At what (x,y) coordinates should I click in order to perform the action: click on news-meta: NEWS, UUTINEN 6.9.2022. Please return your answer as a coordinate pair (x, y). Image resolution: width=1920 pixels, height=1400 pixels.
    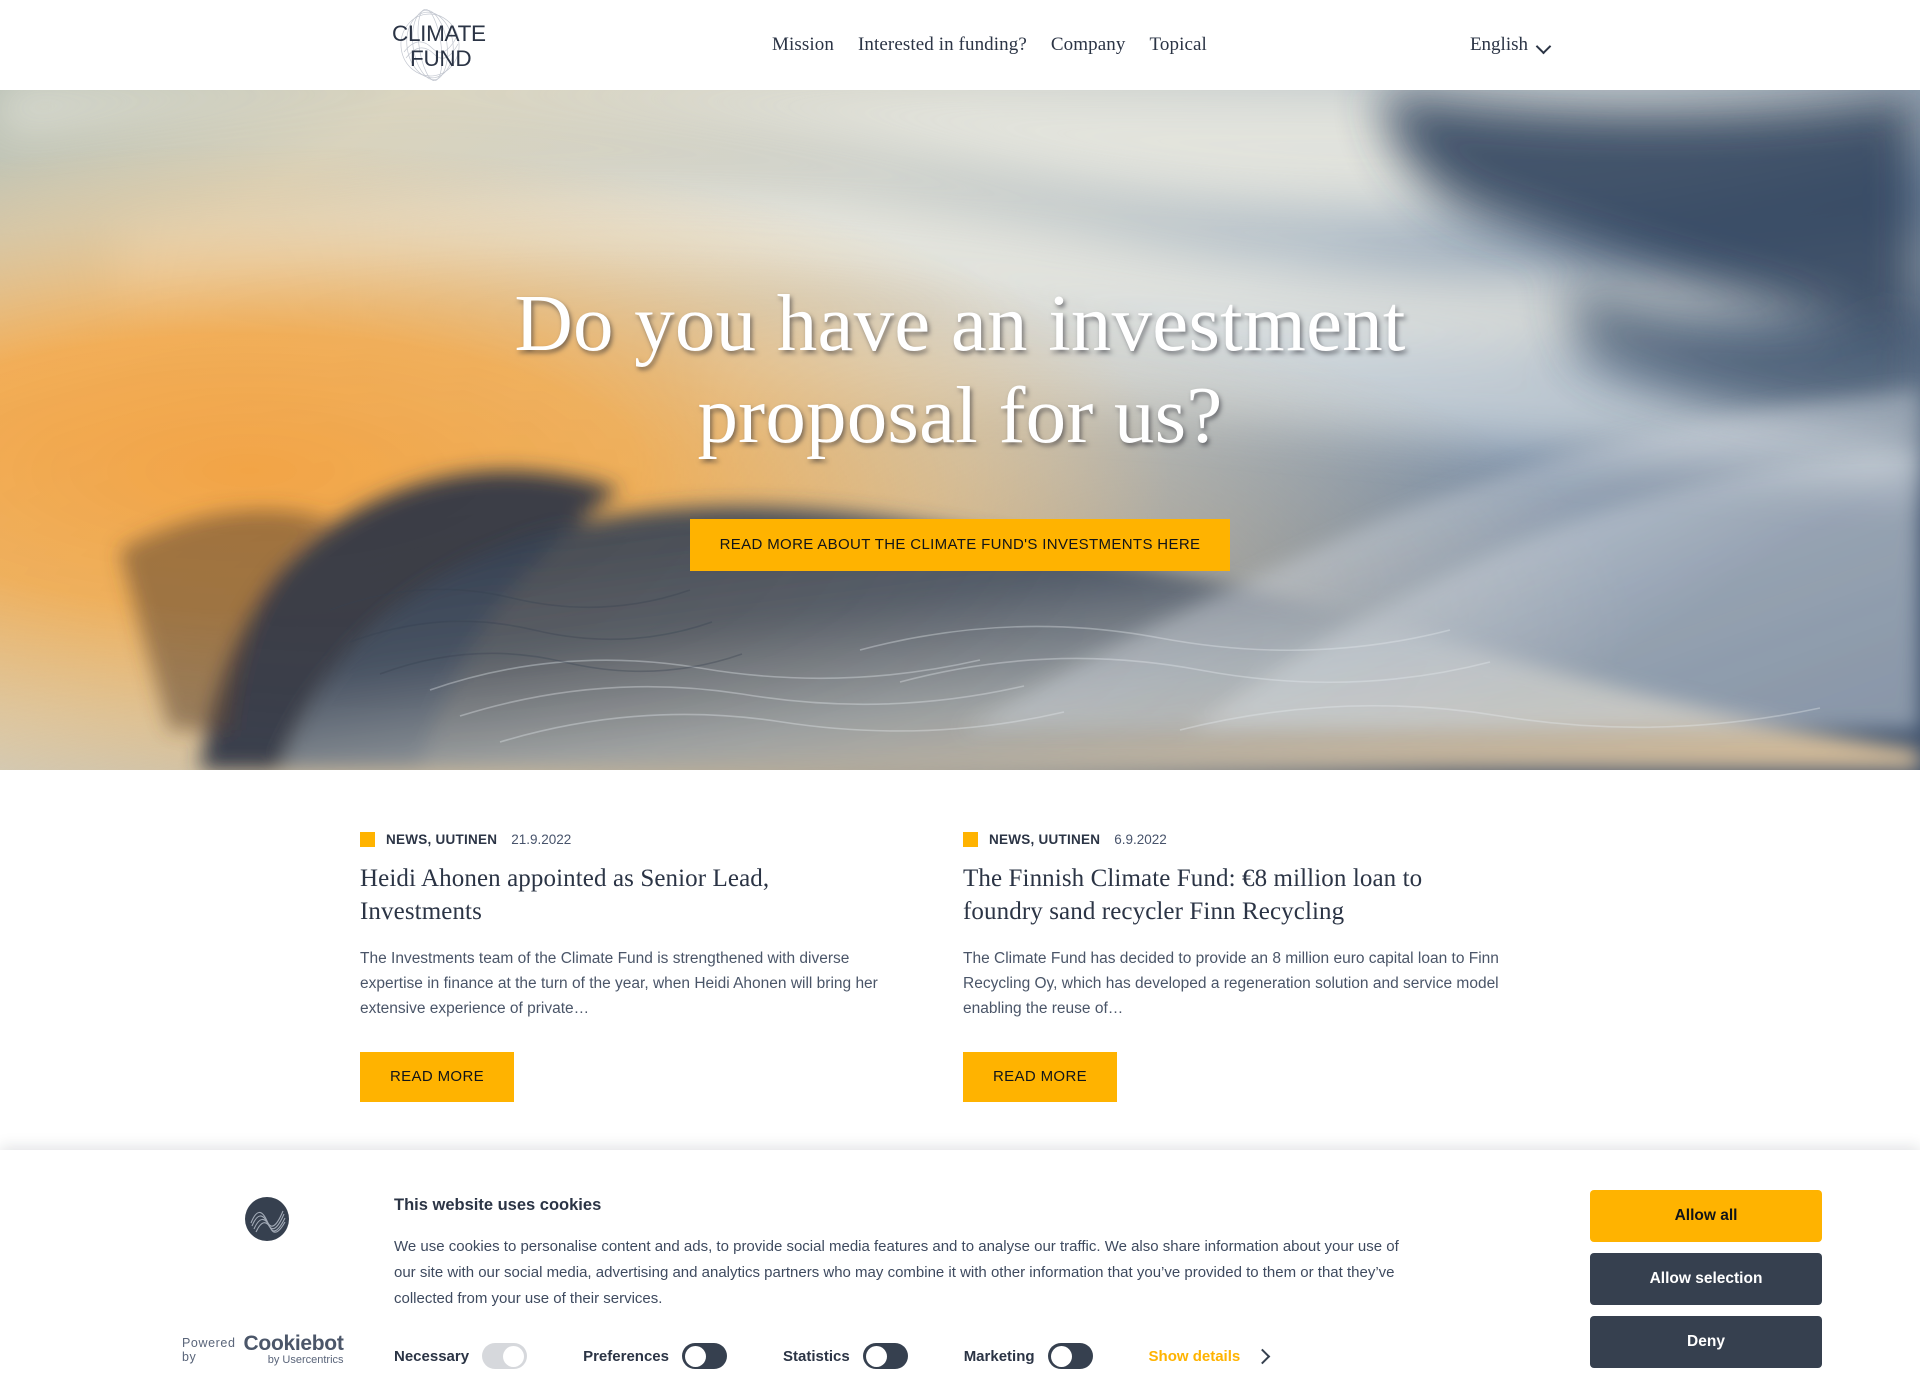
    Looking at the image, I should click on (1231, 839).